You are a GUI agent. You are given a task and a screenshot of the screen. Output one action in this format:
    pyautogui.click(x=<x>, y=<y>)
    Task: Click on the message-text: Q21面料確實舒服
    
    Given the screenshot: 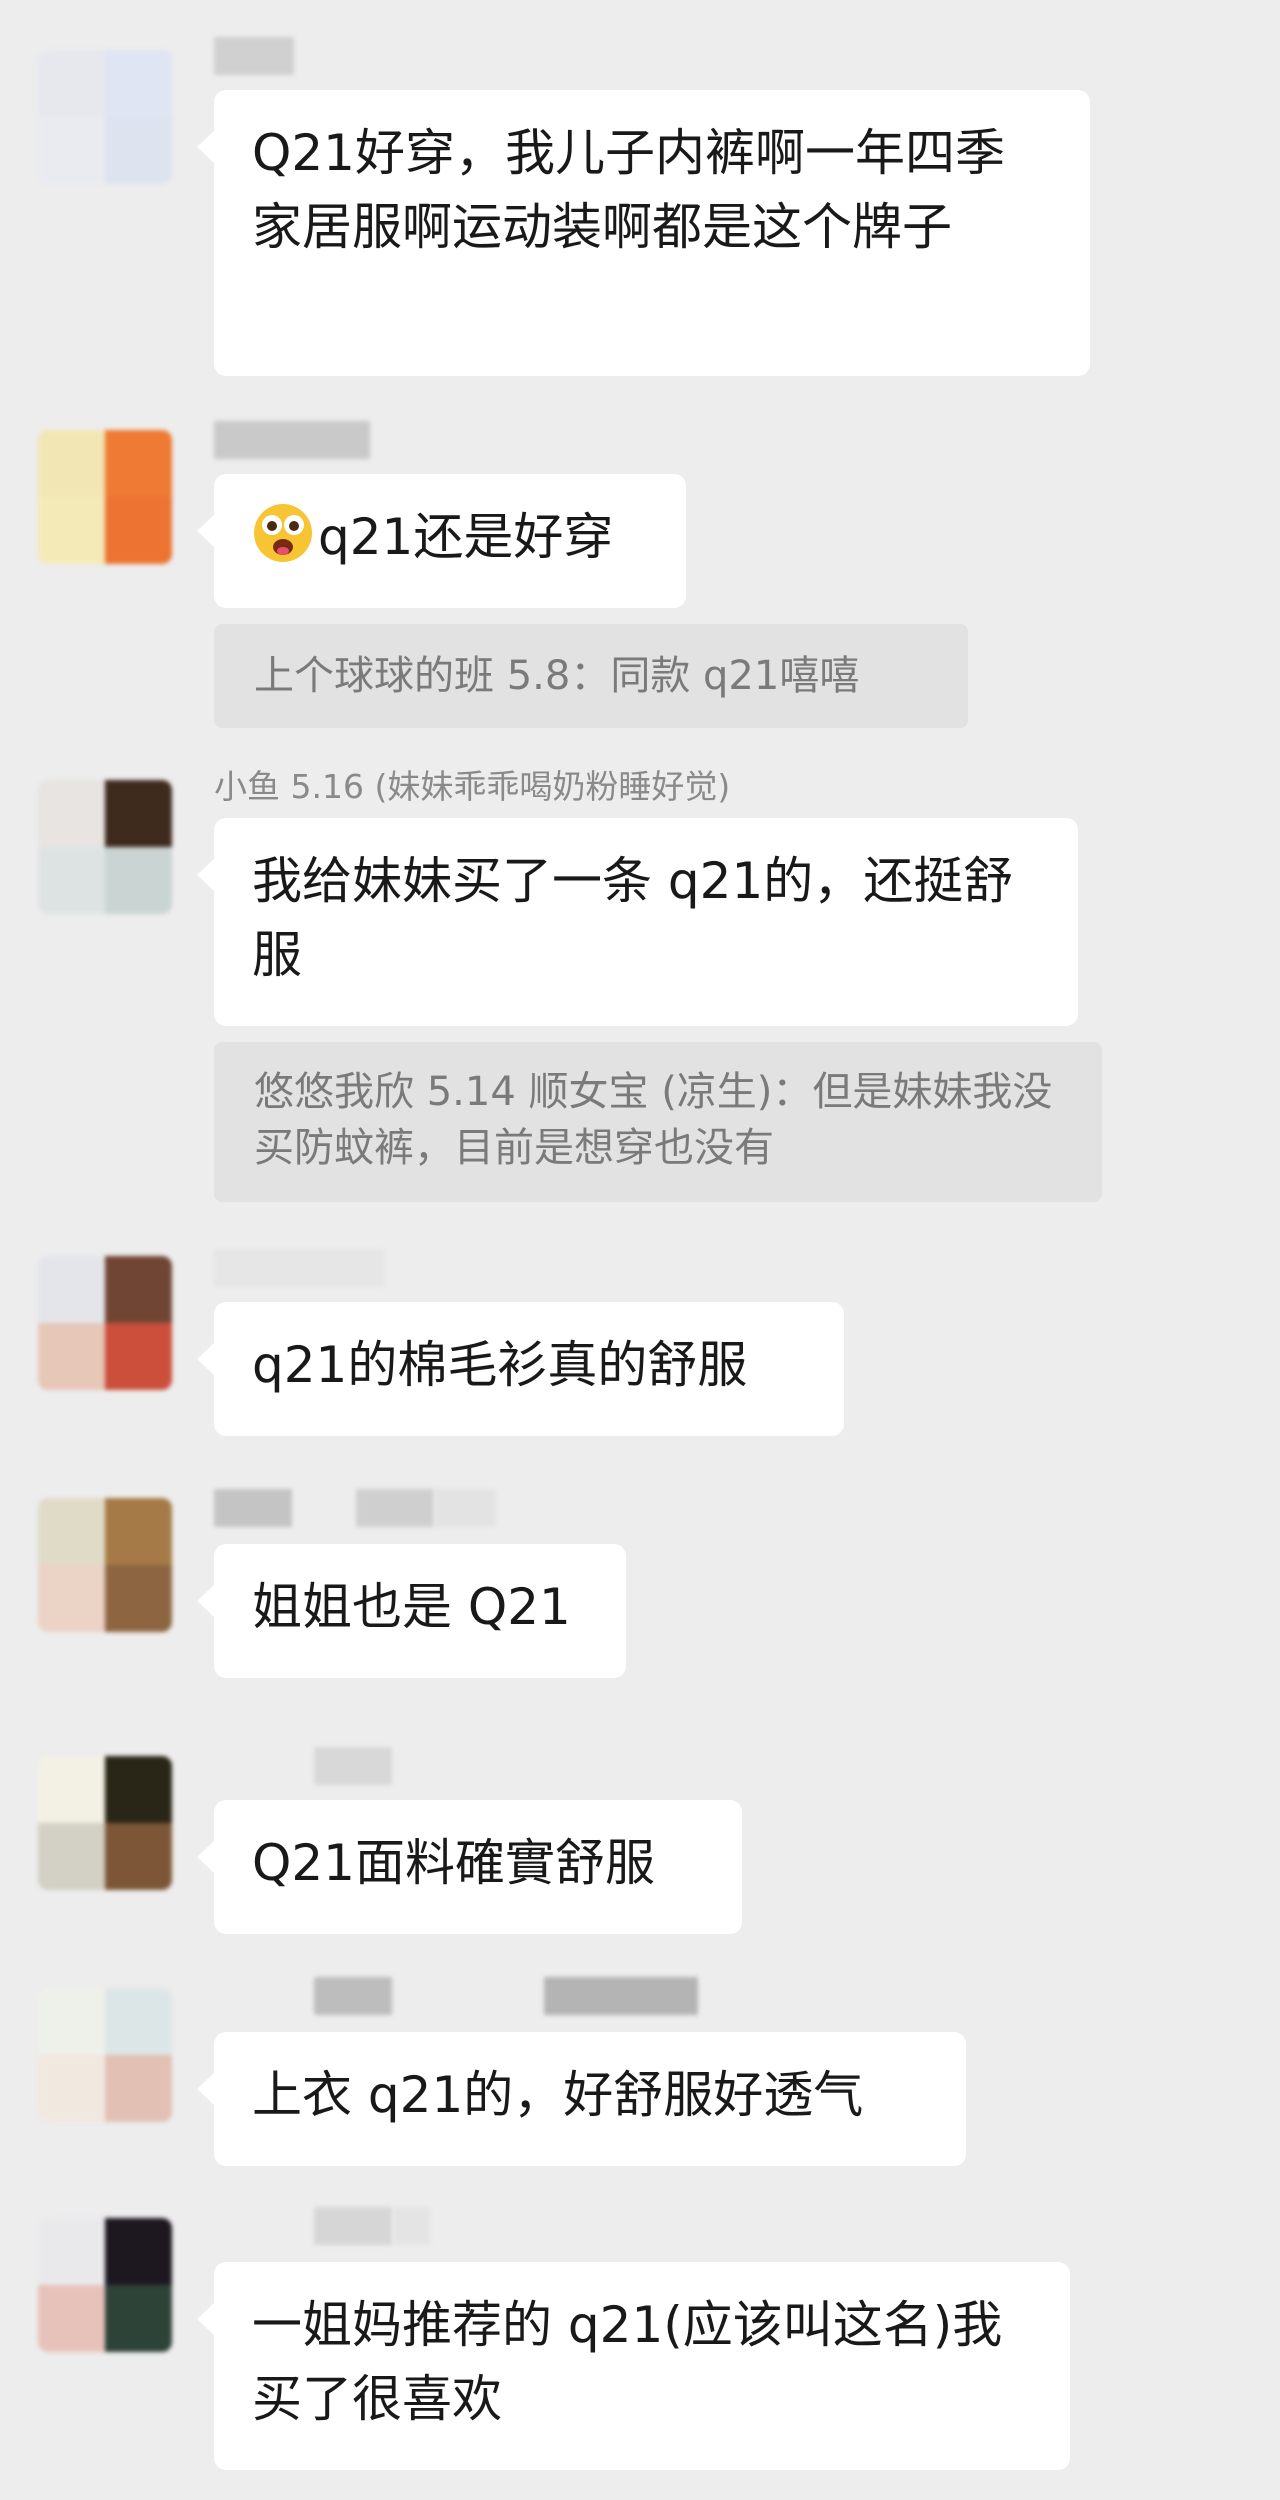 What is the action you would take?
    pyautogui.click(x=453, y=1863)
    